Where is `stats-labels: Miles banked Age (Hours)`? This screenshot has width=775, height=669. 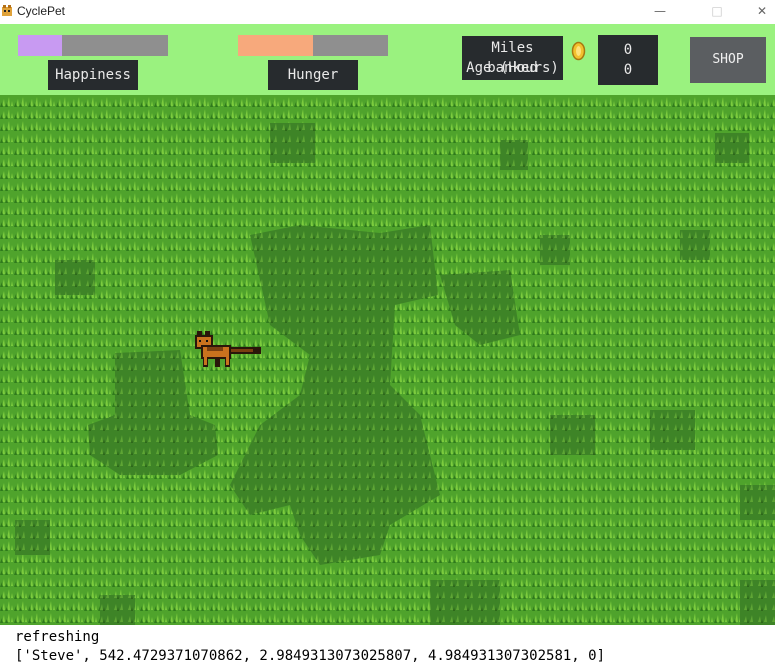 stats-labels: Miles banked Age (Hours) is located at coordinates (512, 58).